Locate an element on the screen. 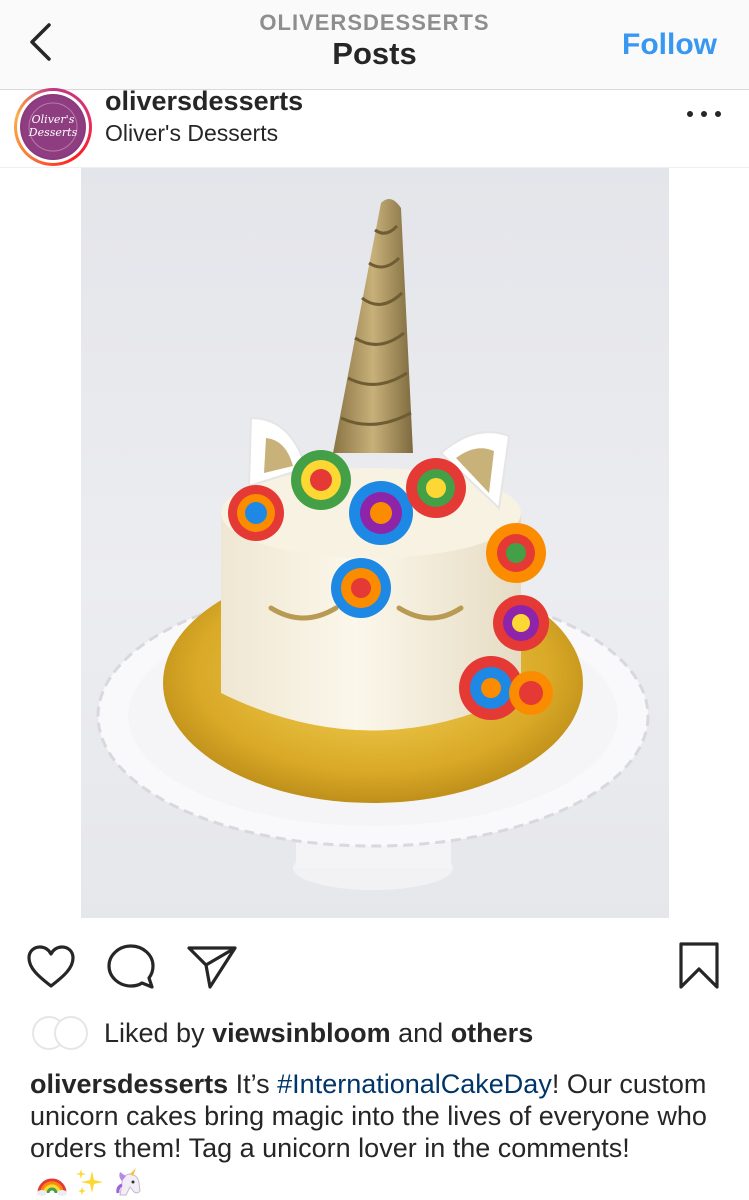  nav-header: OLIVERSDESSERTS Posts Follow is located at coordinates (374, 45).